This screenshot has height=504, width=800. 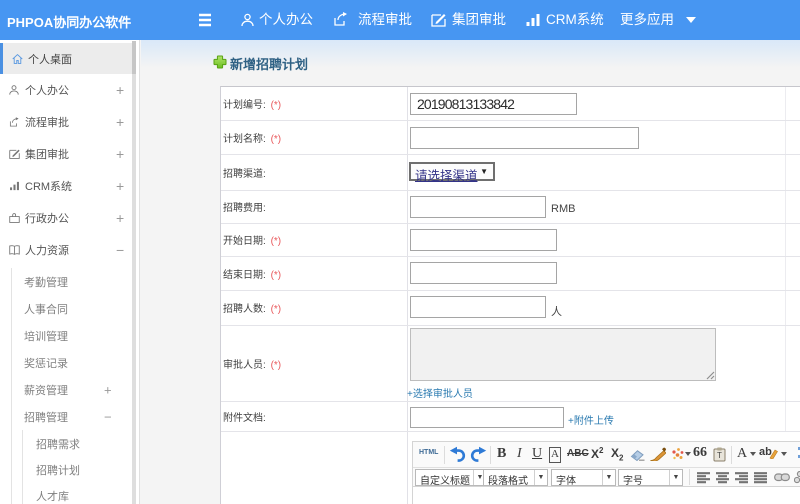 What do you see at coordinates (719, 455) in the screenshot?
I see `svg-text: T` at bounding box center [719, 455].